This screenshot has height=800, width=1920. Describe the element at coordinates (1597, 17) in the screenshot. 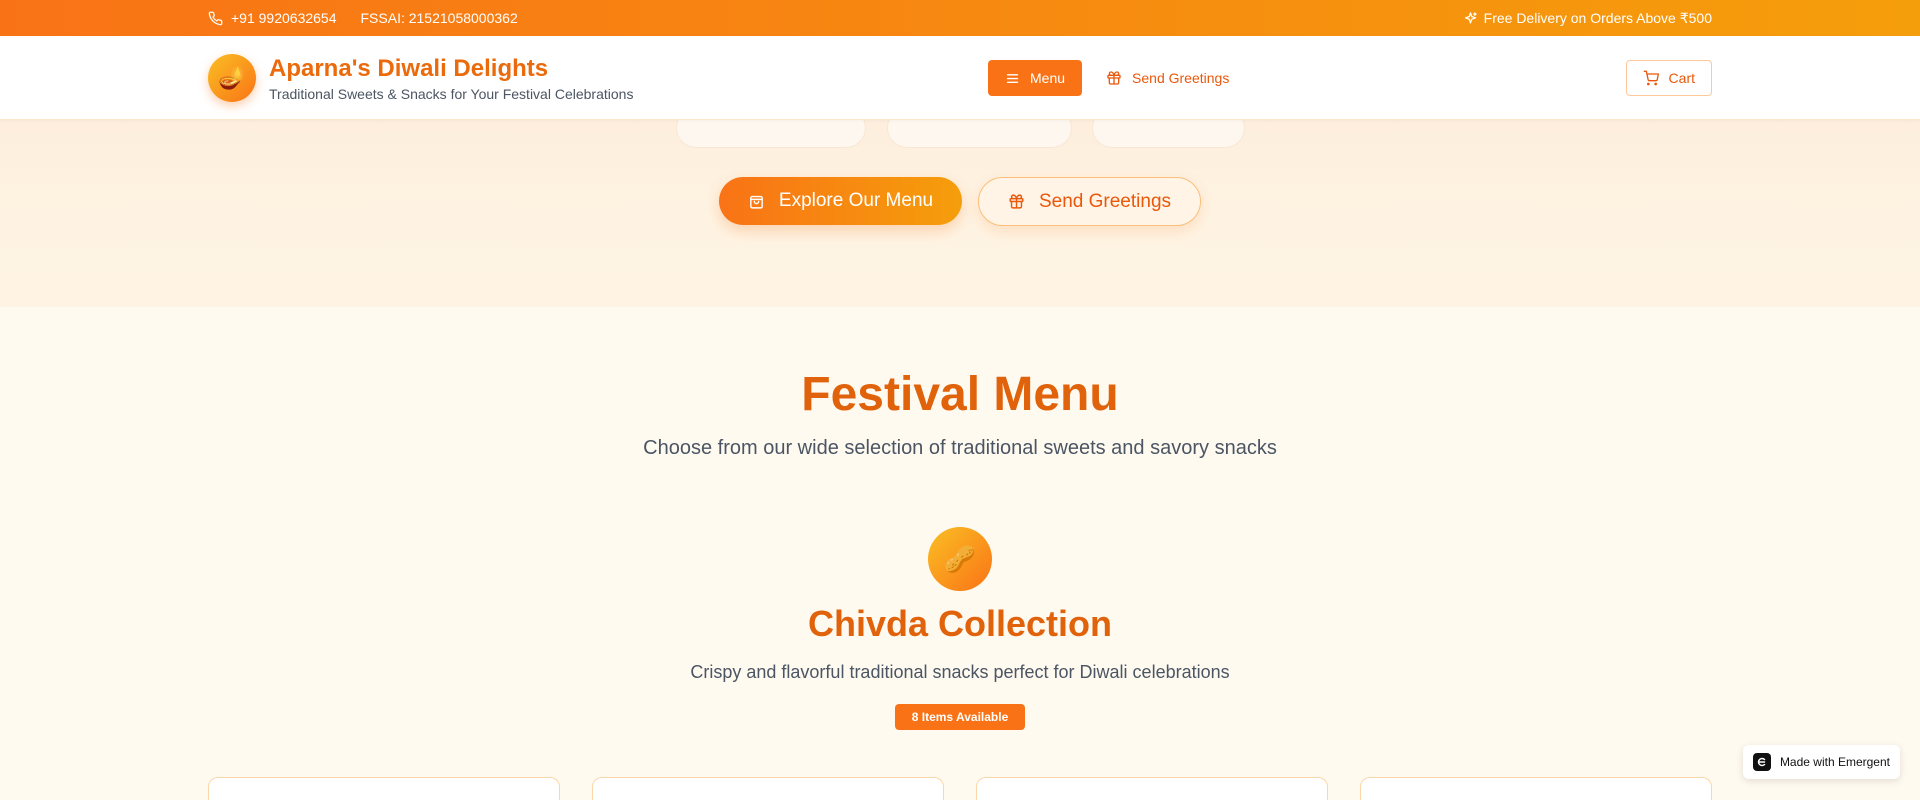

I see `free-delivery-text: Free Delivery on Orders Above ₹500` at that location.